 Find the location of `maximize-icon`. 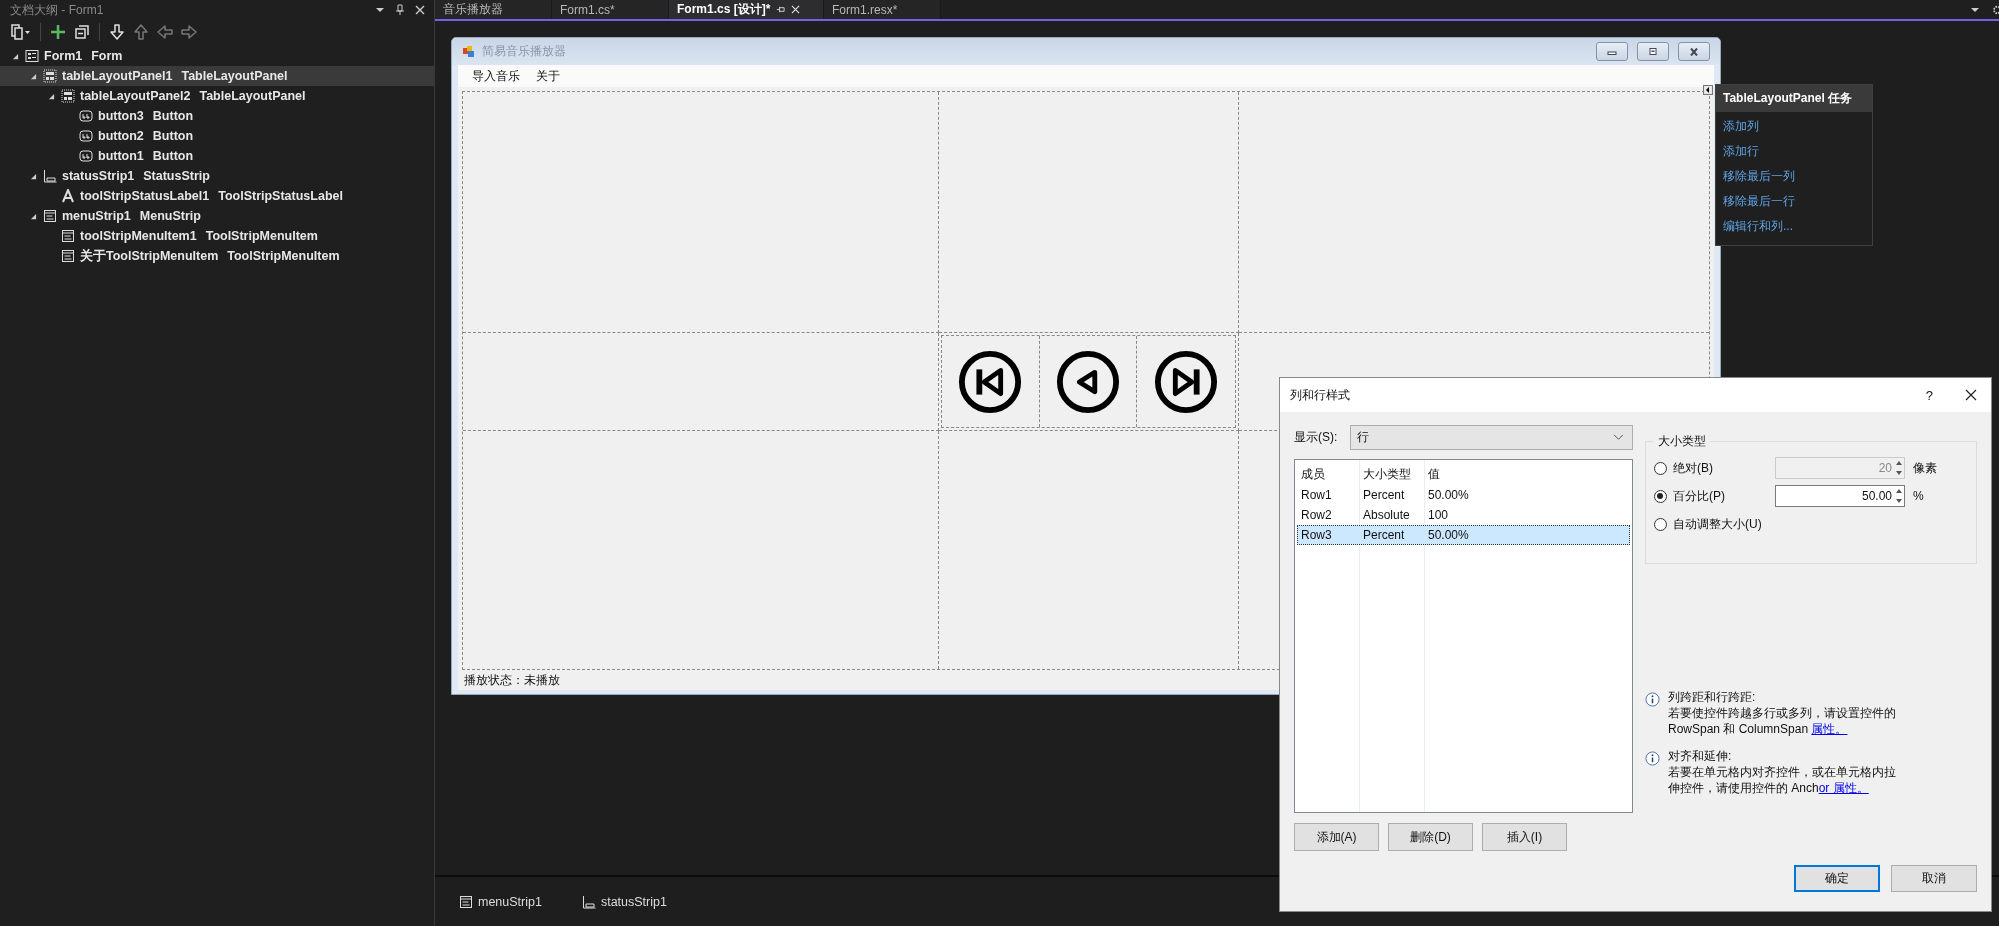

maximize-icon is located at coordinates (1653, 51).